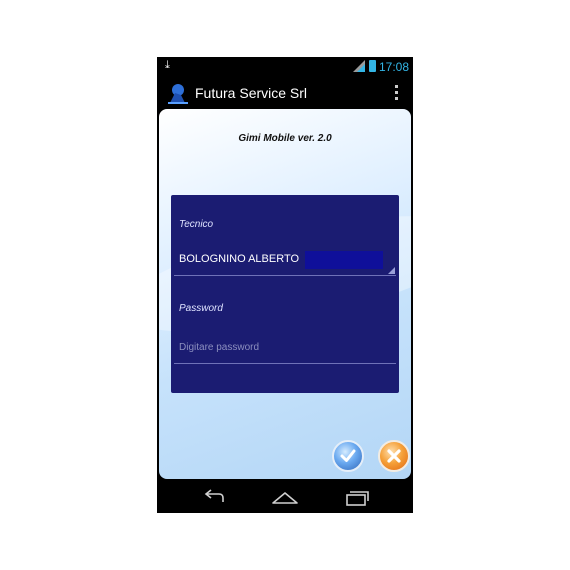 The image size is (570, 570). Describe the element at coordinates (251, 93) in the screenshot. I see `app-title: Futura Service Srl` at that location.